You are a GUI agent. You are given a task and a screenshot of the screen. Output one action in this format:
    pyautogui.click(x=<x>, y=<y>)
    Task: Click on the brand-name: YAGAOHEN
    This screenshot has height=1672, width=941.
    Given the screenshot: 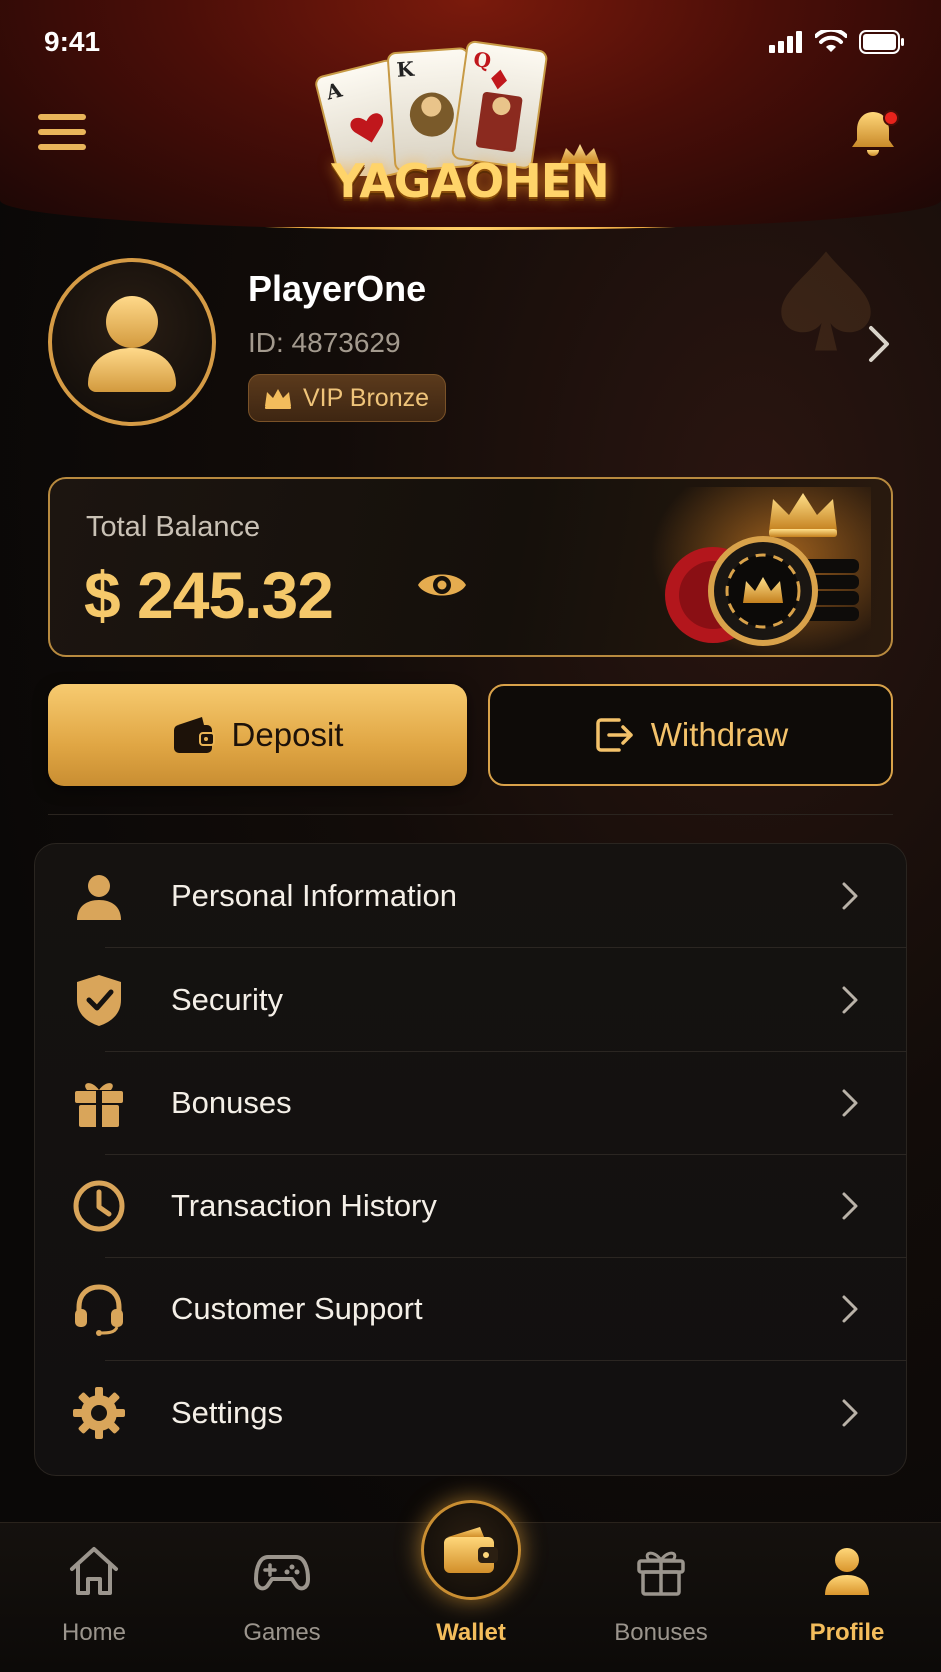 What is the action you would take?
    pyautogui.click(x=470, y=181)
    